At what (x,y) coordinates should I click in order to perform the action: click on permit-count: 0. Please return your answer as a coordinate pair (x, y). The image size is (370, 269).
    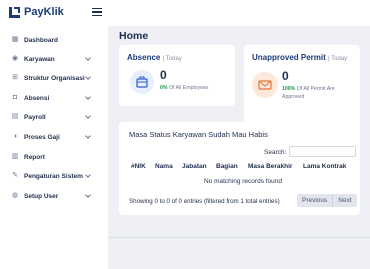
    Looking at the image, I should click on (285, 76).